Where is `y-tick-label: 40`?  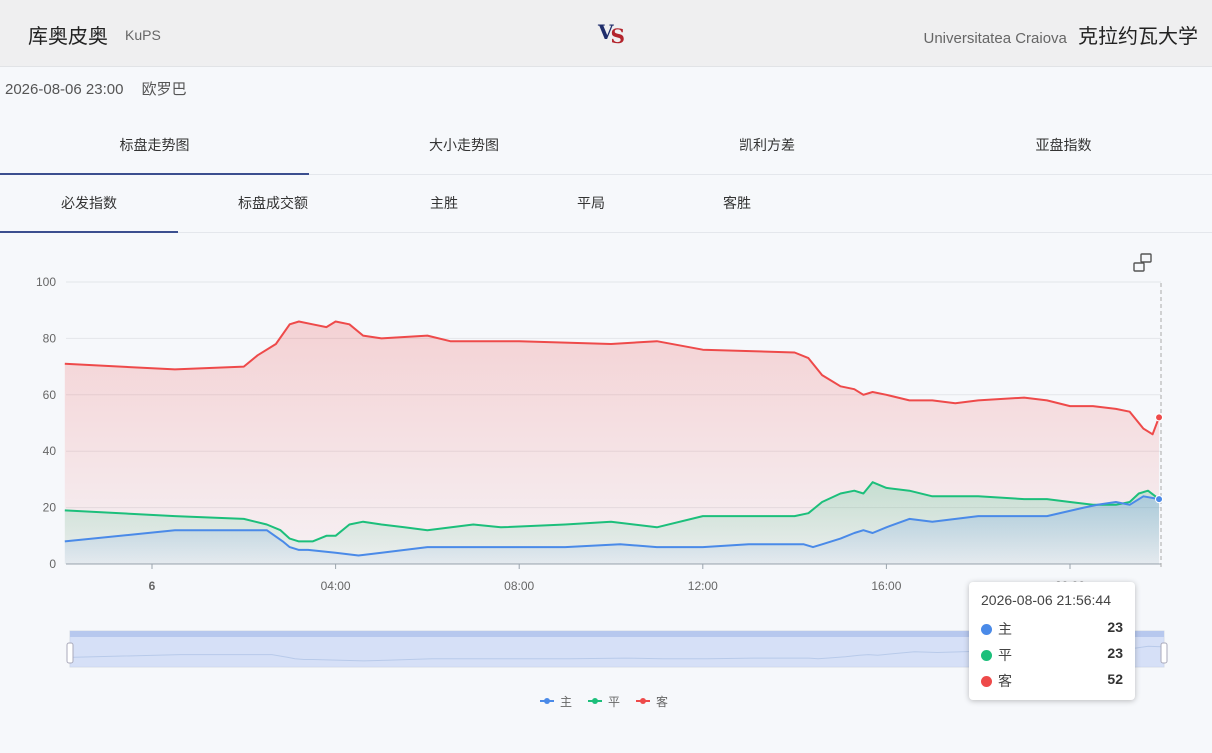 y-tick-label: 40 is located at coordinates (50, 451).